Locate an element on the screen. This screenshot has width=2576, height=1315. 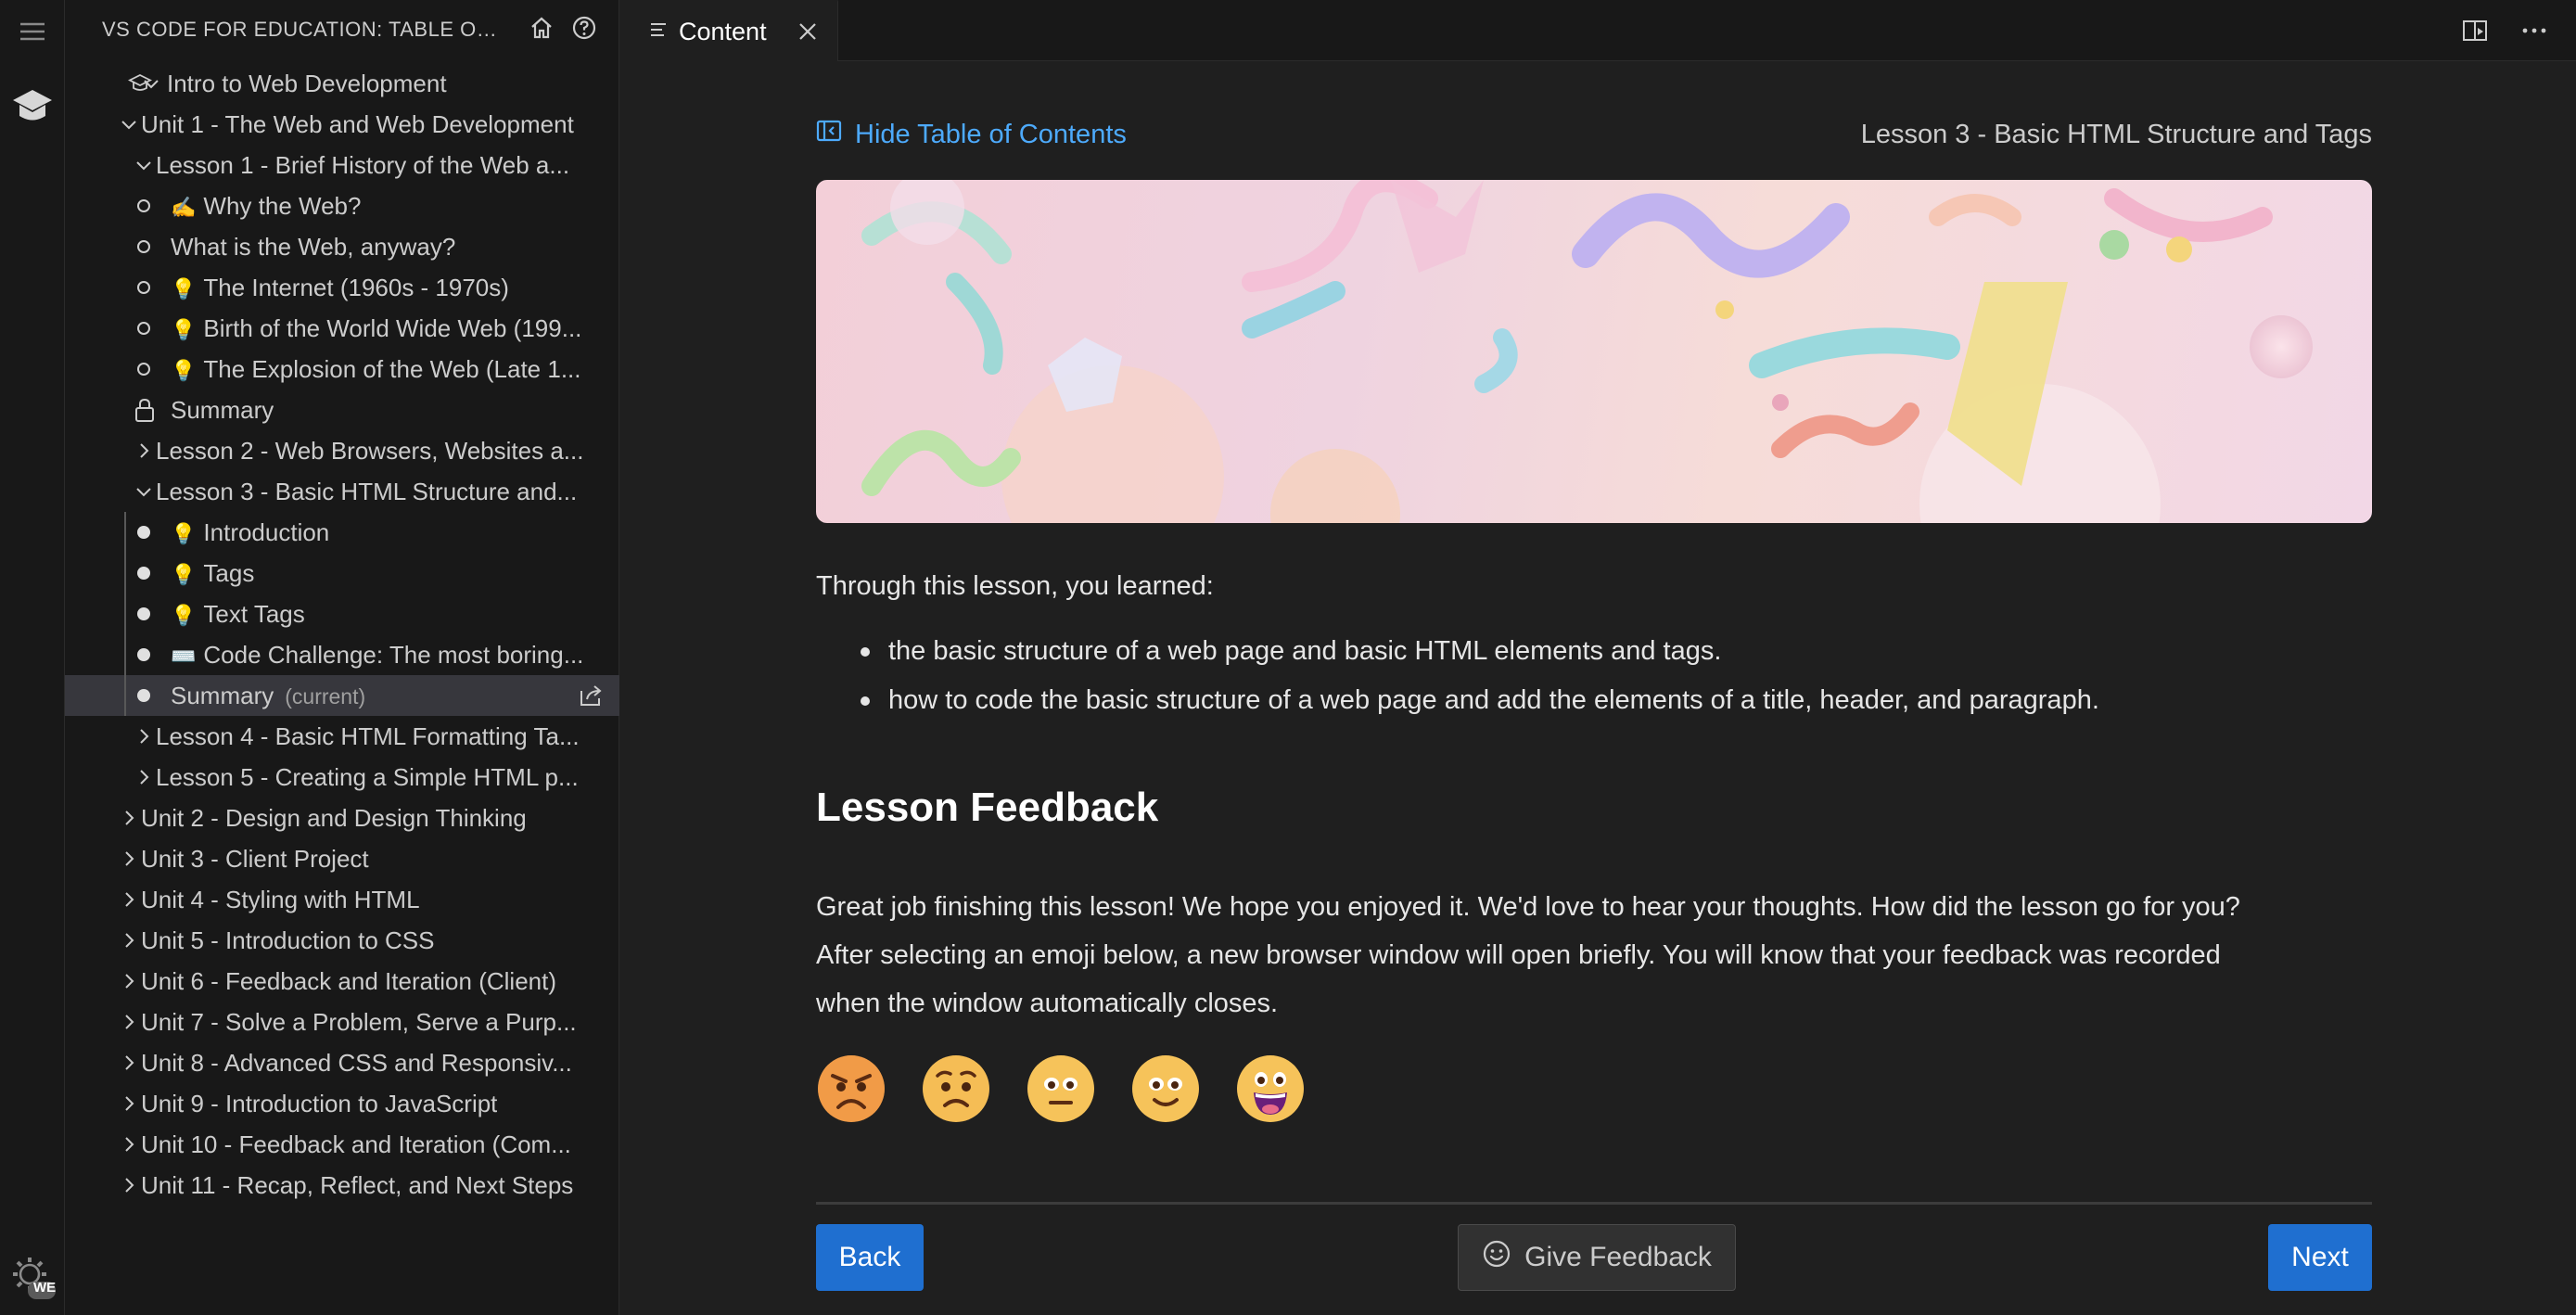
manage-gear-icon: WE is located at coordinates (32, 1277).